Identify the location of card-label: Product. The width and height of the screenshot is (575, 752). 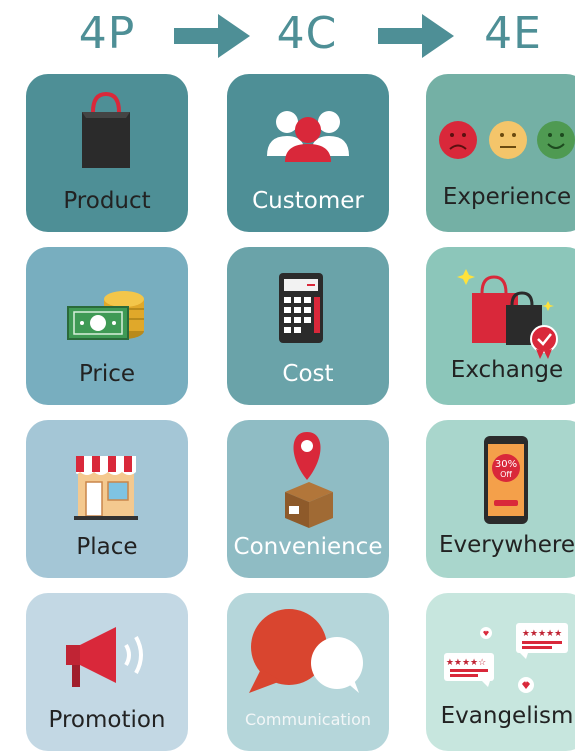
(107, 201).